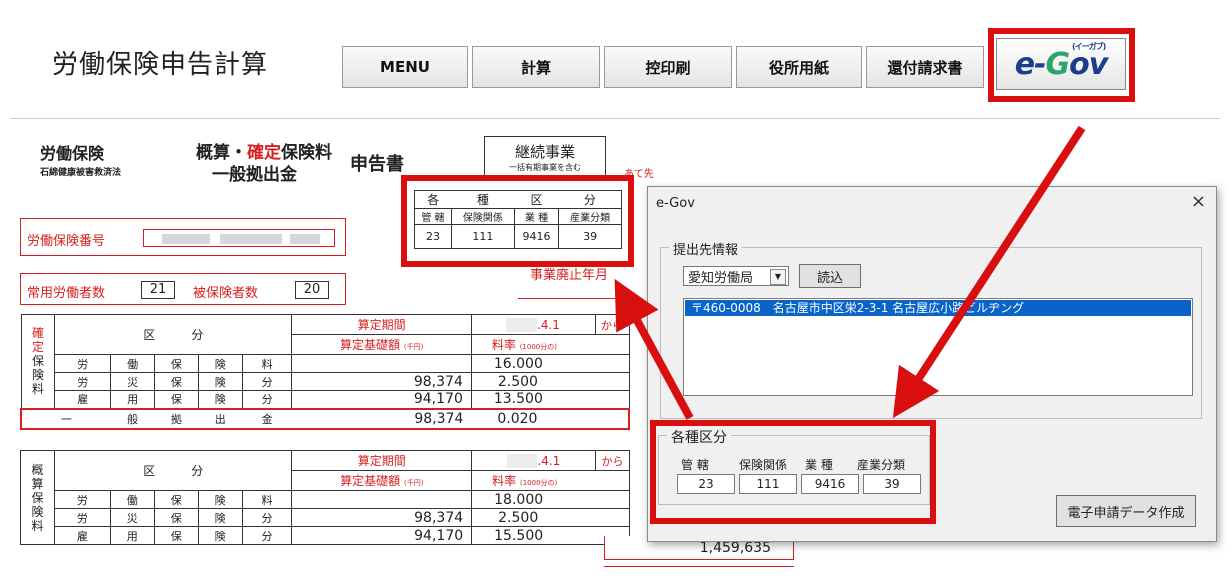 This screenshot has height=588, width=1231. Describe the element at coordinates (654, 349) in the screenshot. I see `arrow-to-kubun` at that location.